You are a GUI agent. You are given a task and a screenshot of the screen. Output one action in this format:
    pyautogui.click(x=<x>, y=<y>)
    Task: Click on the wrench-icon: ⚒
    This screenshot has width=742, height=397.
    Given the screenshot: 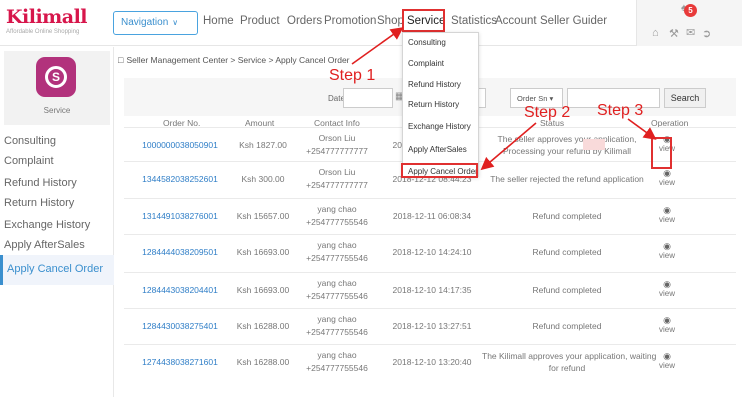 What is the action you would take?
    pyautogui.click(x=674, y=33)
    